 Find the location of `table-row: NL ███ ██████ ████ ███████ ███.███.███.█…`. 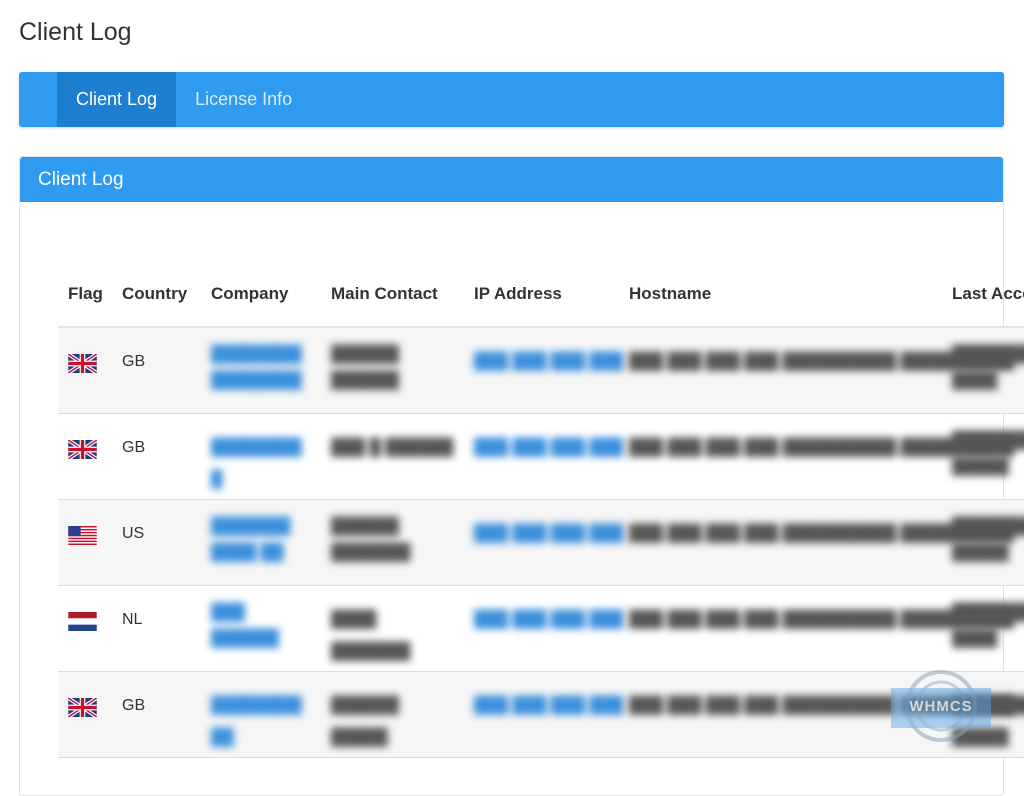

table-row: NL ███ ██████ ████ ███████ ███.███.███.█… is located at coordinates (541, 628).